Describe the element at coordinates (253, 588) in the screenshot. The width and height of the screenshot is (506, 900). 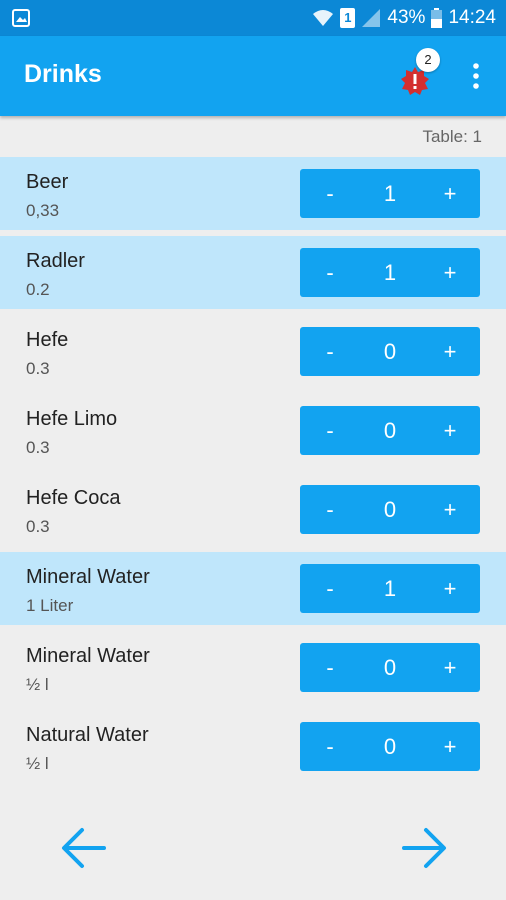
I see `drink-row: Mineral Water 1 Liter - 1 +` at that location.